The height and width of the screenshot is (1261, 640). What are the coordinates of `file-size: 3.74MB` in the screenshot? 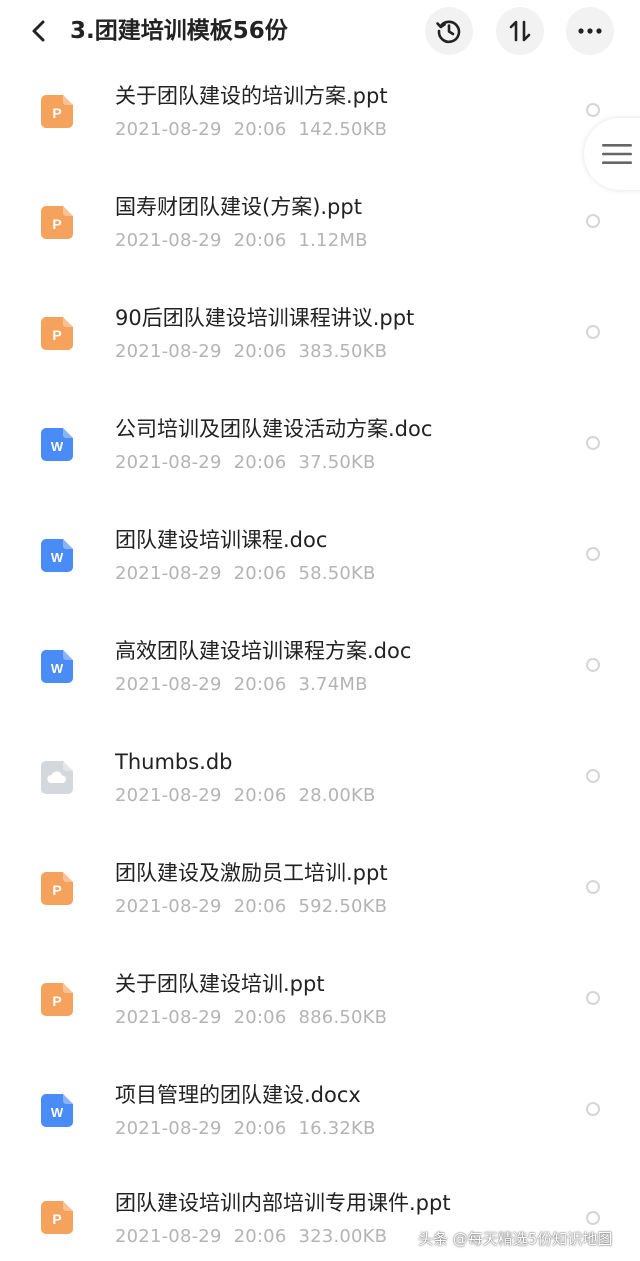 It's located at (333, 684).